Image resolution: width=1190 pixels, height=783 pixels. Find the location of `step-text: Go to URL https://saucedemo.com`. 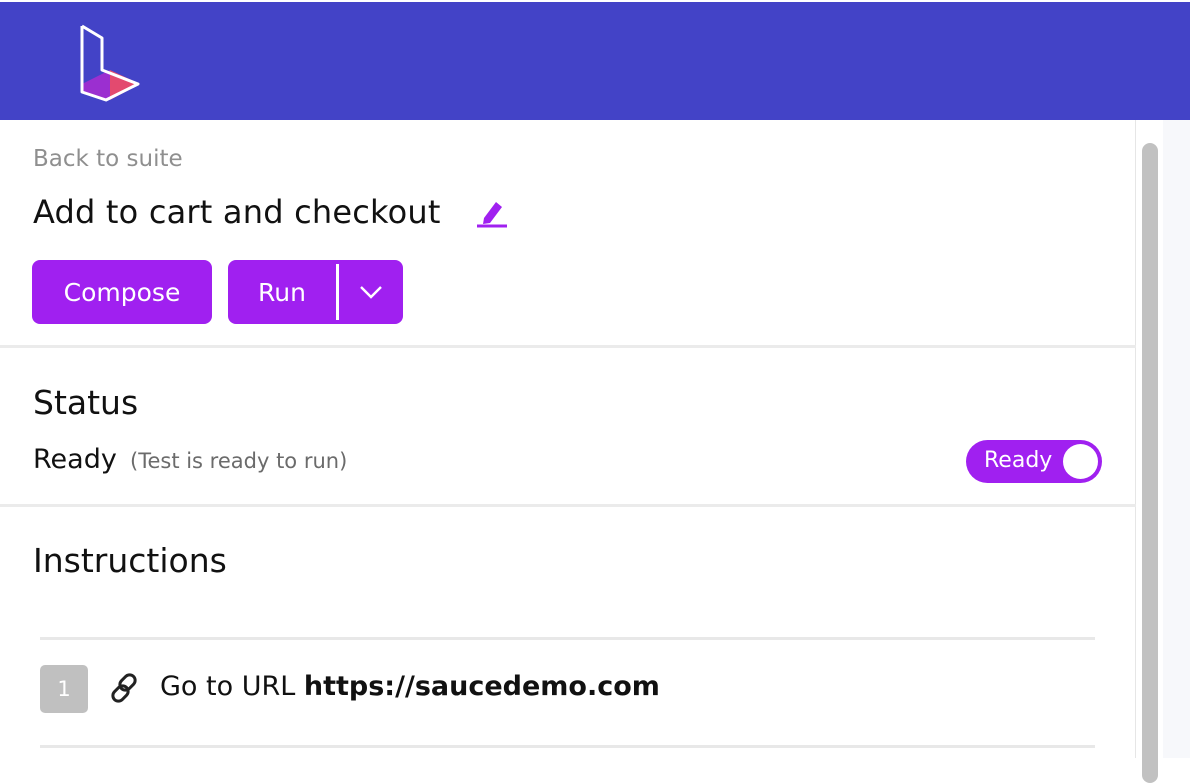

step-text: Go to URL https://saucedemo.com is located at coordinates (410, 686).